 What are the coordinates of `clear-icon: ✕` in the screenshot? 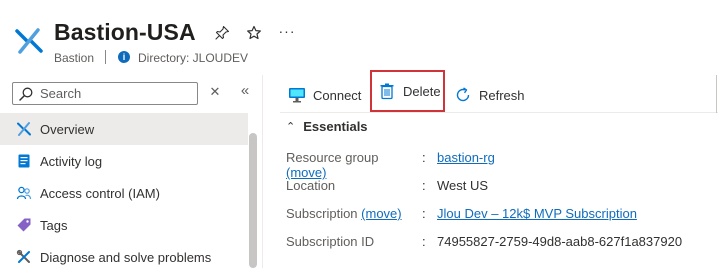 It's located at (215, 92).